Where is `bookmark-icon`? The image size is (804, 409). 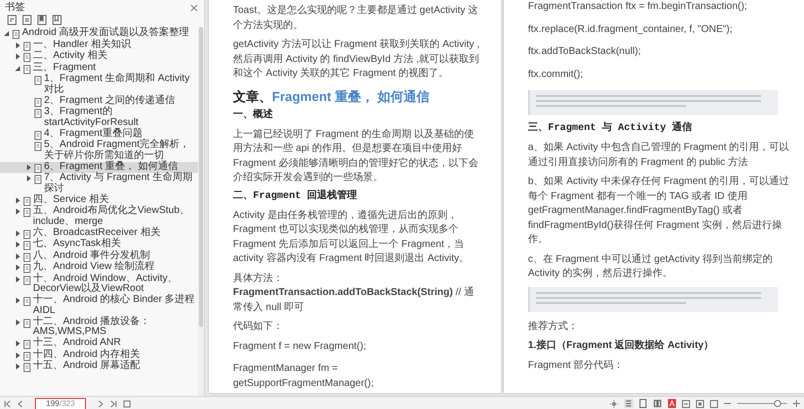 bookmark-icon is located at coordinates (42, 20).